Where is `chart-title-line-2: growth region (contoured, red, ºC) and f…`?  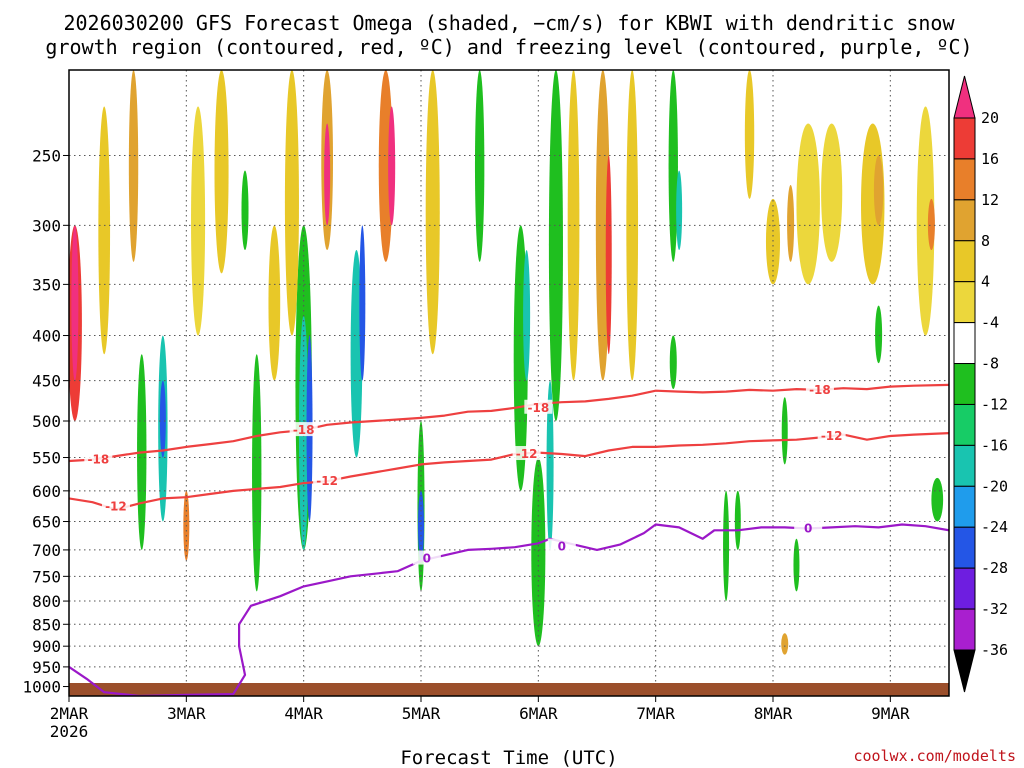 chart-title-line-2: growth region (contoured, red, ºC) and f… is located at coordinates (508, 47).